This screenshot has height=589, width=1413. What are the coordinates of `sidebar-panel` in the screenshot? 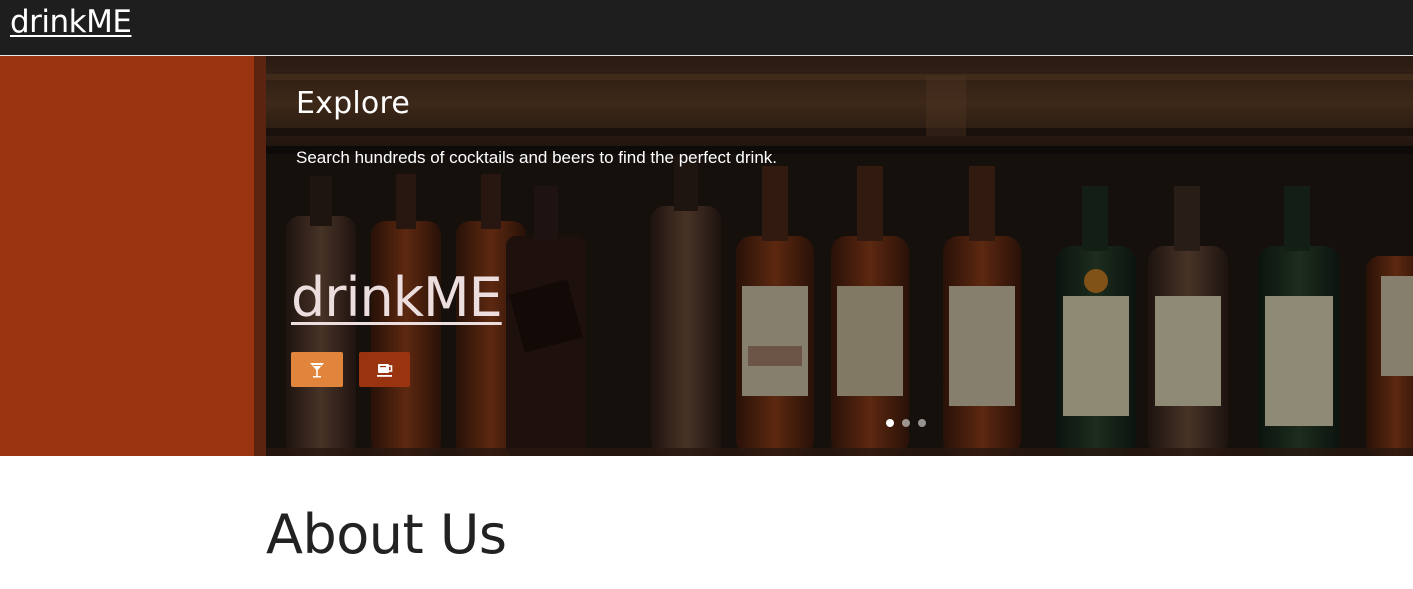 It's located at (127, 256).